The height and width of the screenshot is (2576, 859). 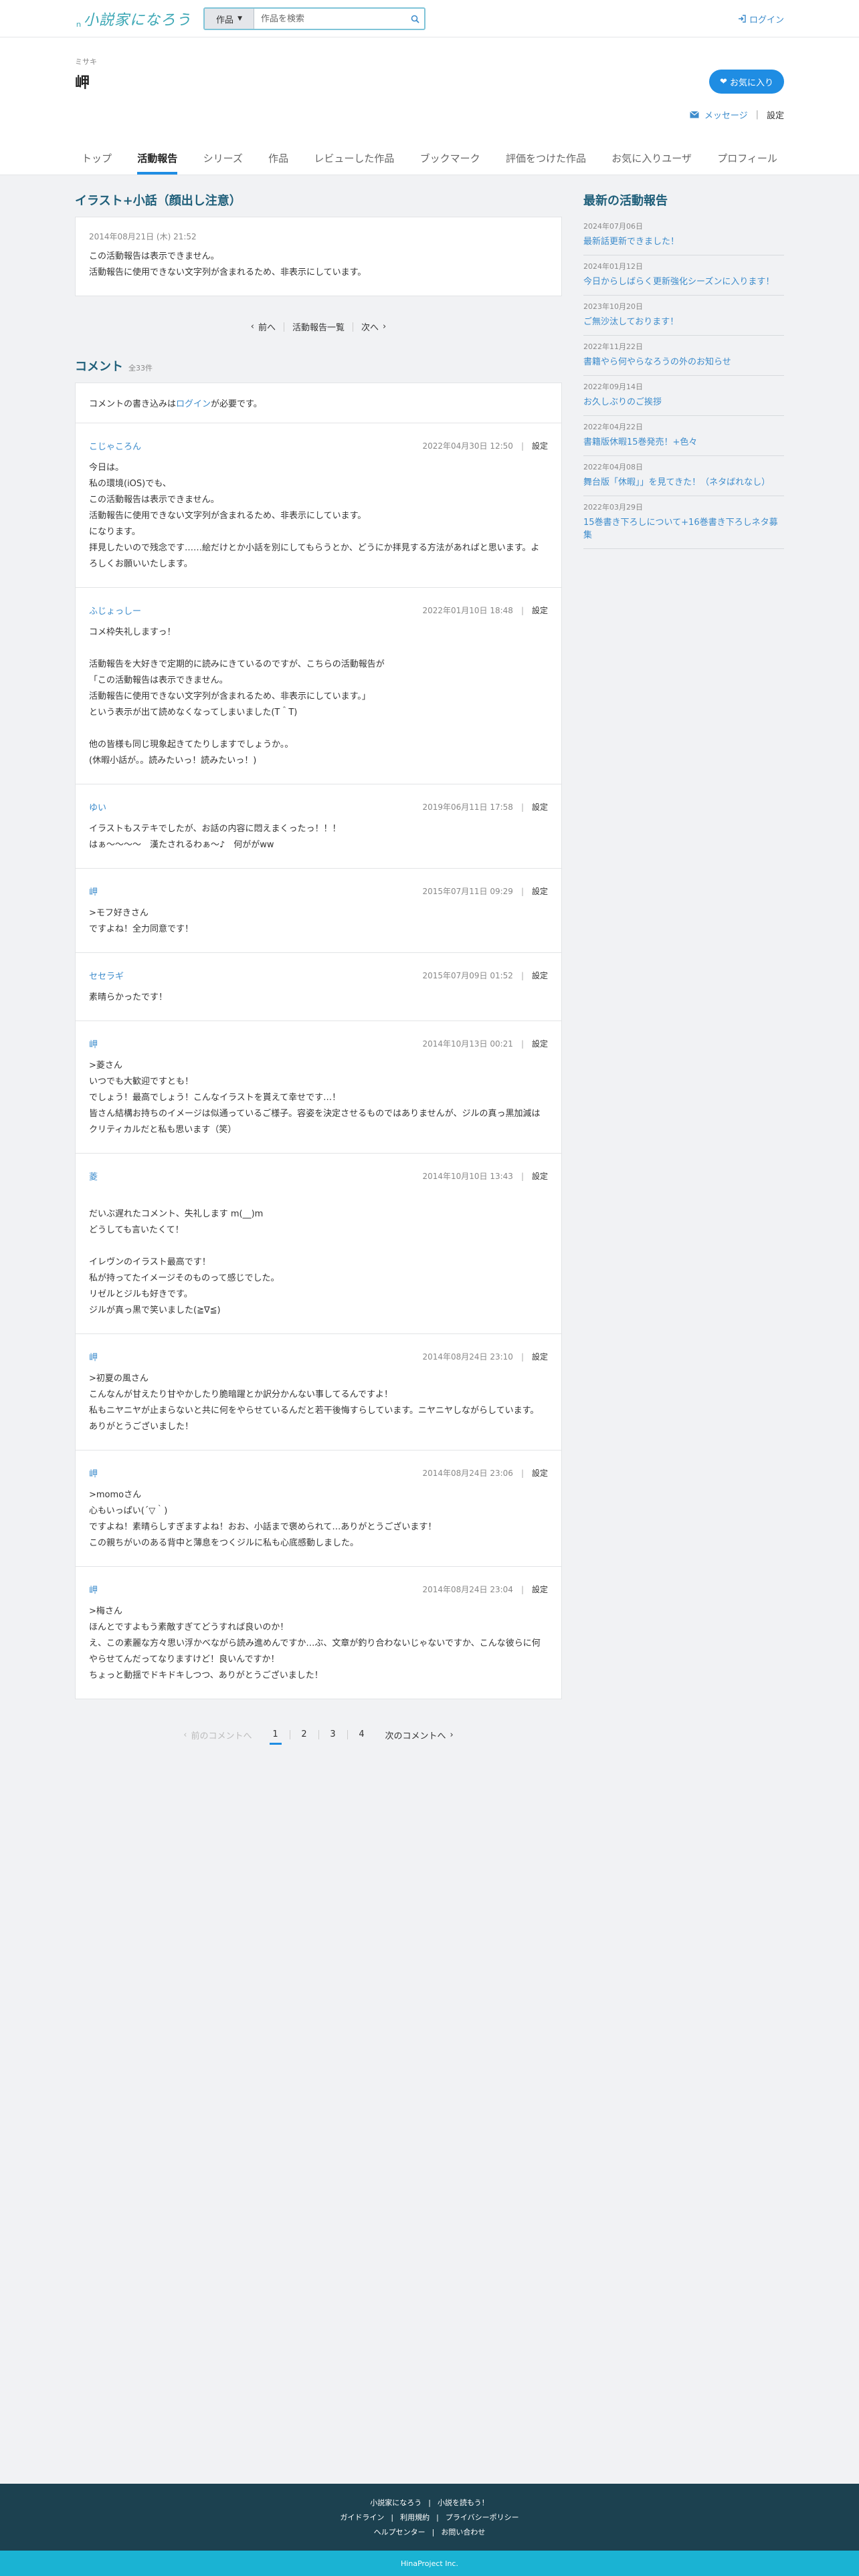 I want to click on login-link: ログイン, so click(x=761, y=19).